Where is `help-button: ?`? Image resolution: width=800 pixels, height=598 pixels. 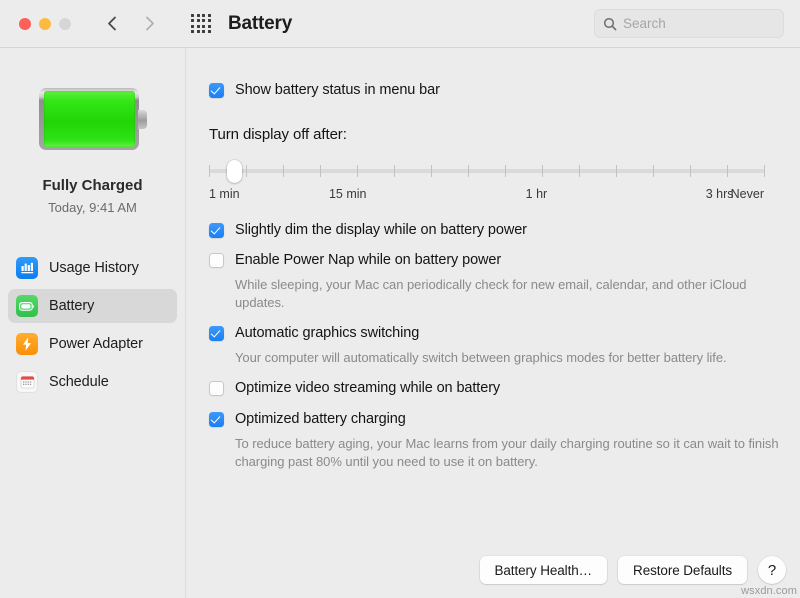 help-button: ? is located at coordinates (772, 570).